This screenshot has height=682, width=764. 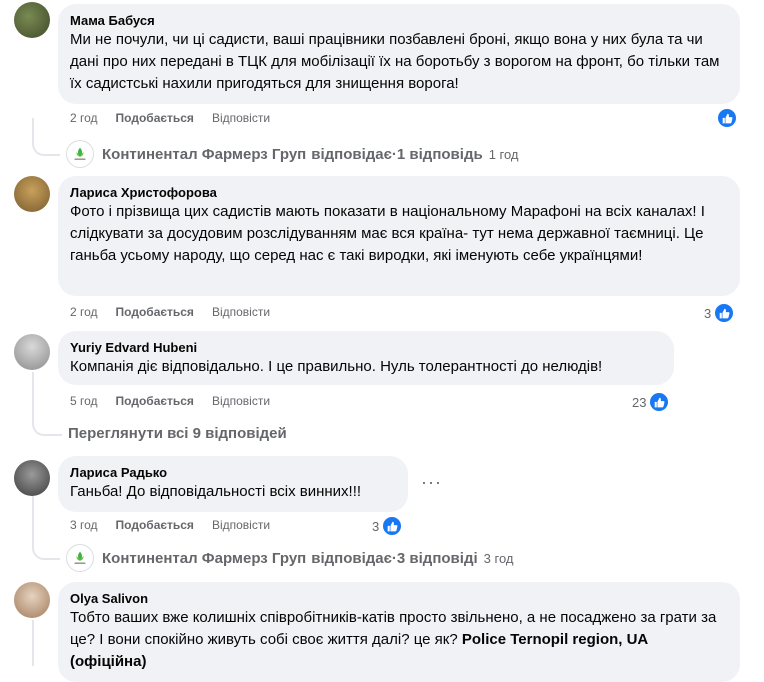 I want to click on reply-time: 1 год, so click(x=503, y=154).